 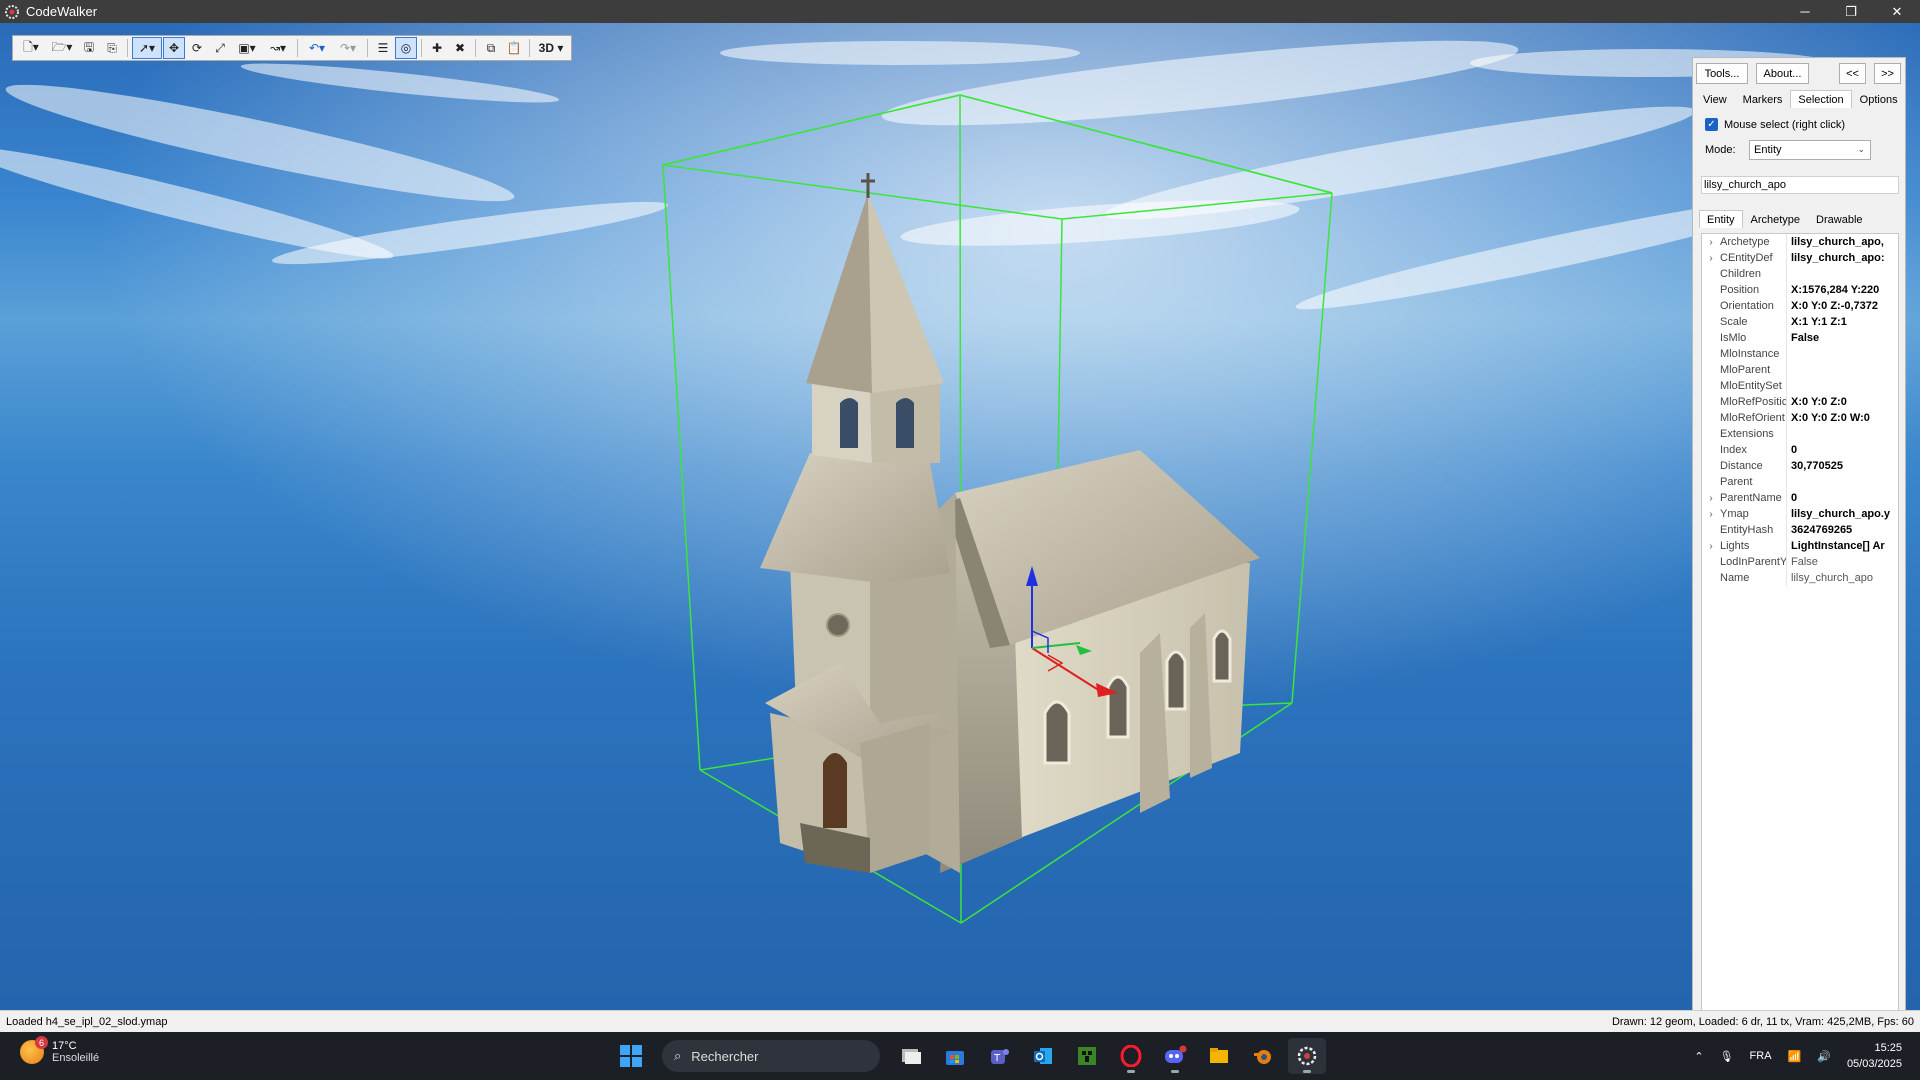 I want to click on add-entity-icon: ✚, so click(x=437, y=48).